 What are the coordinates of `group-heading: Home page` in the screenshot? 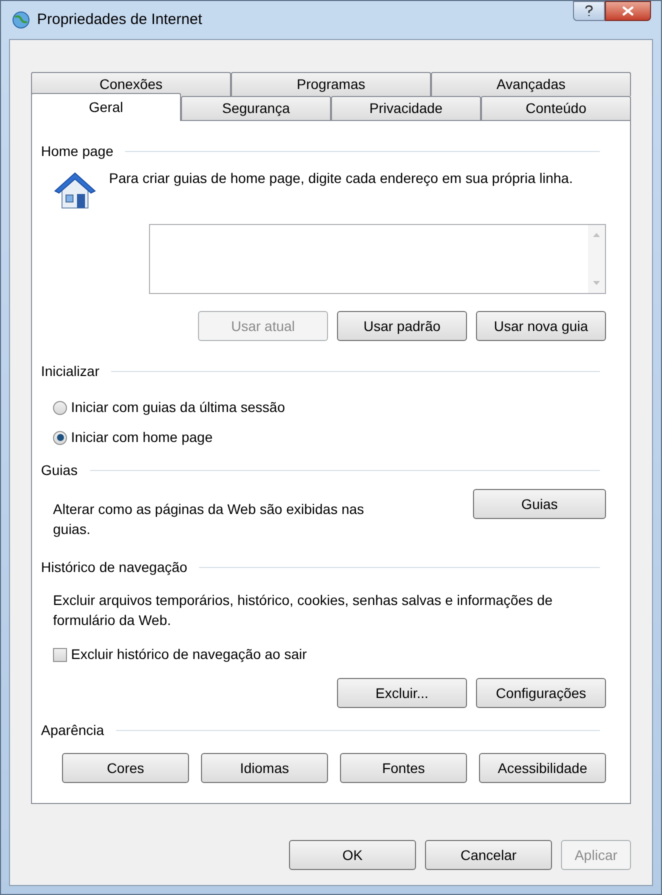 It's located at (77, 151).